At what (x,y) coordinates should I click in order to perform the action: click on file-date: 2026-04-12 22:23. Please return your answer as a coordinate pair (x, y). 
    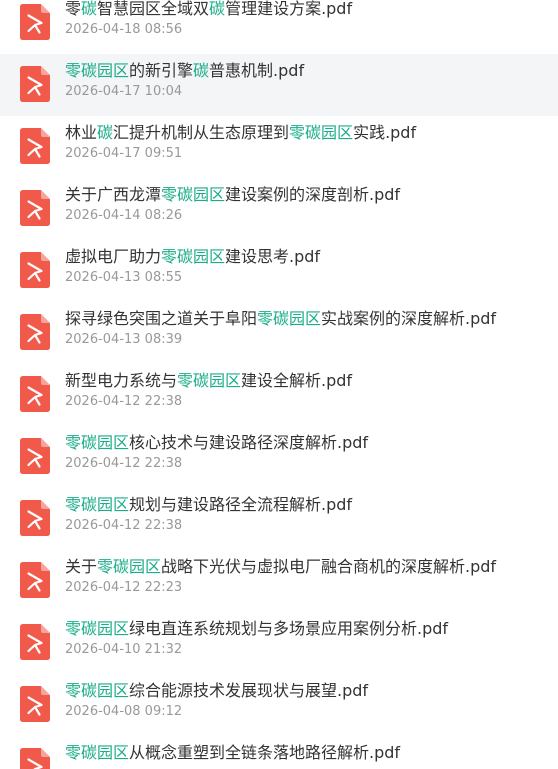
    Looking at the image, I should click on (124, 587).